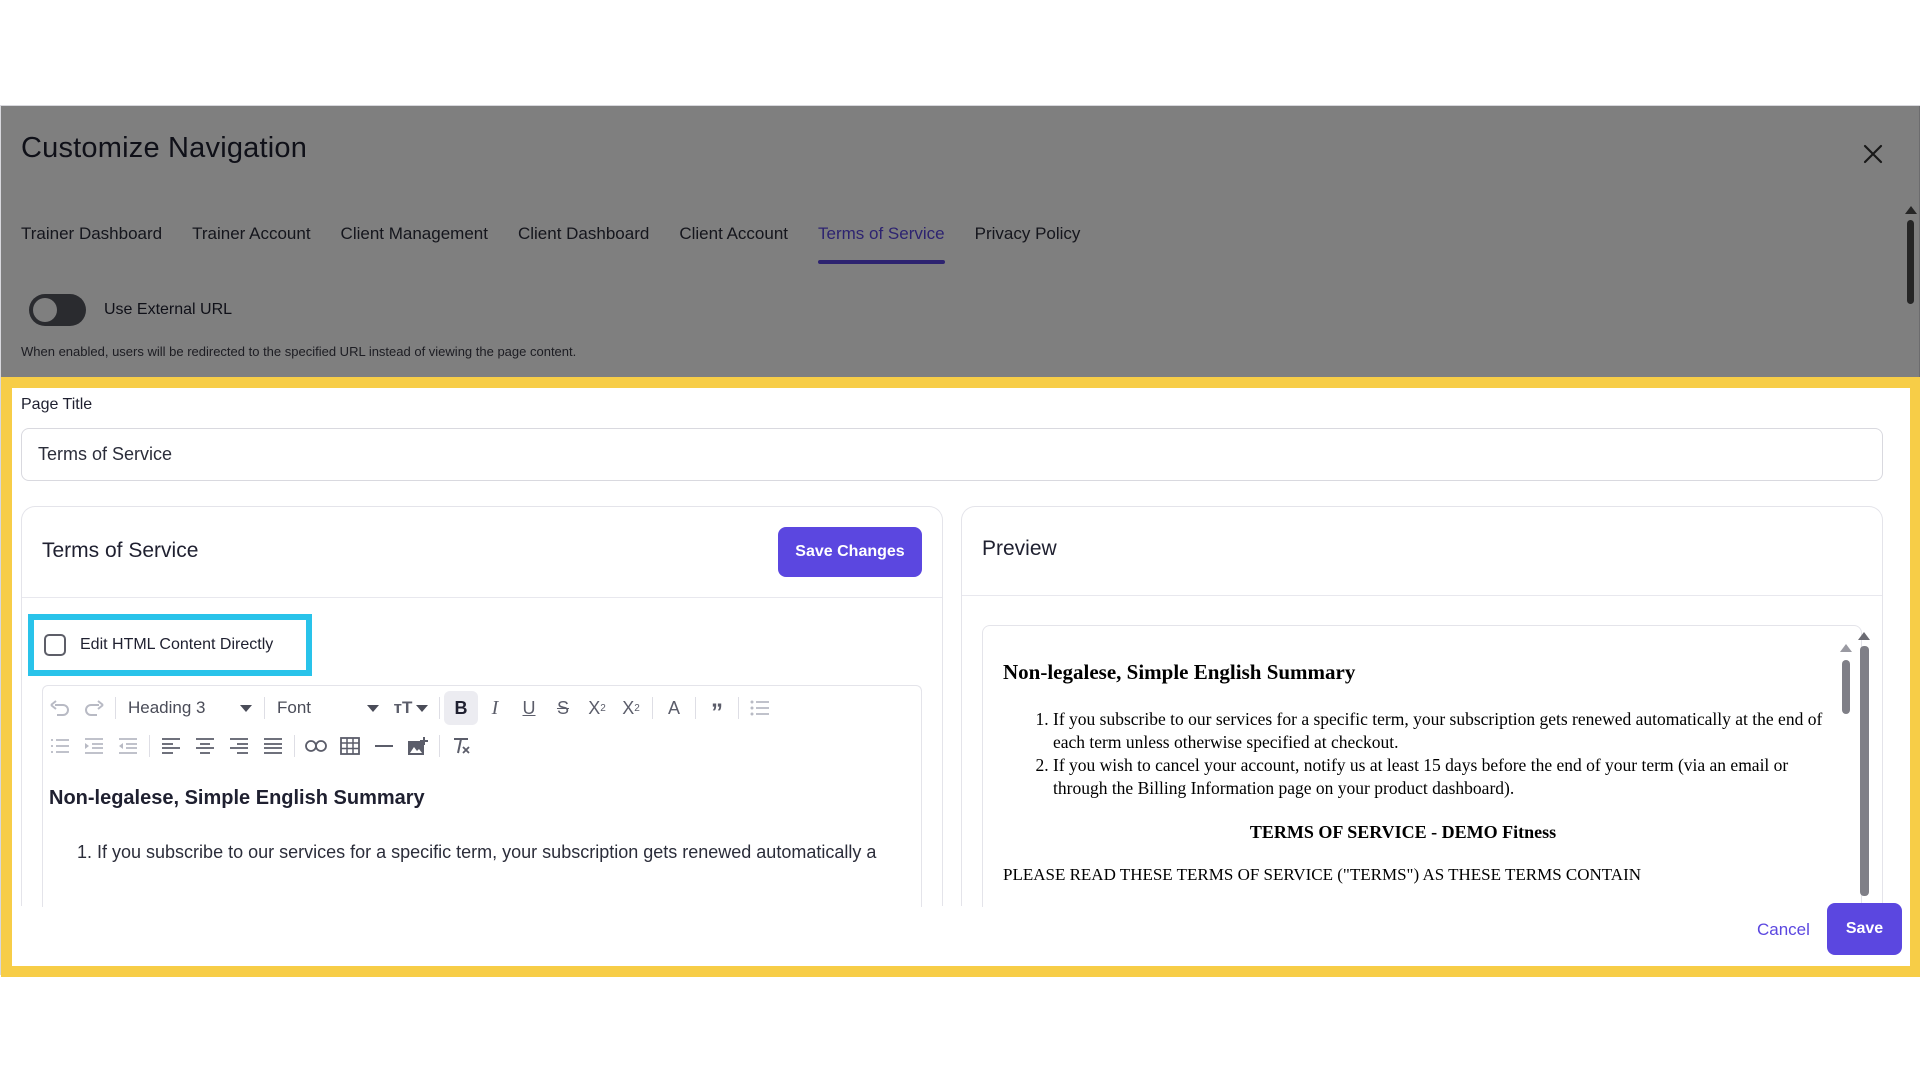 This screenshot has height=1080, width=1920. I want to click on indent-icon, so click(94, 746).